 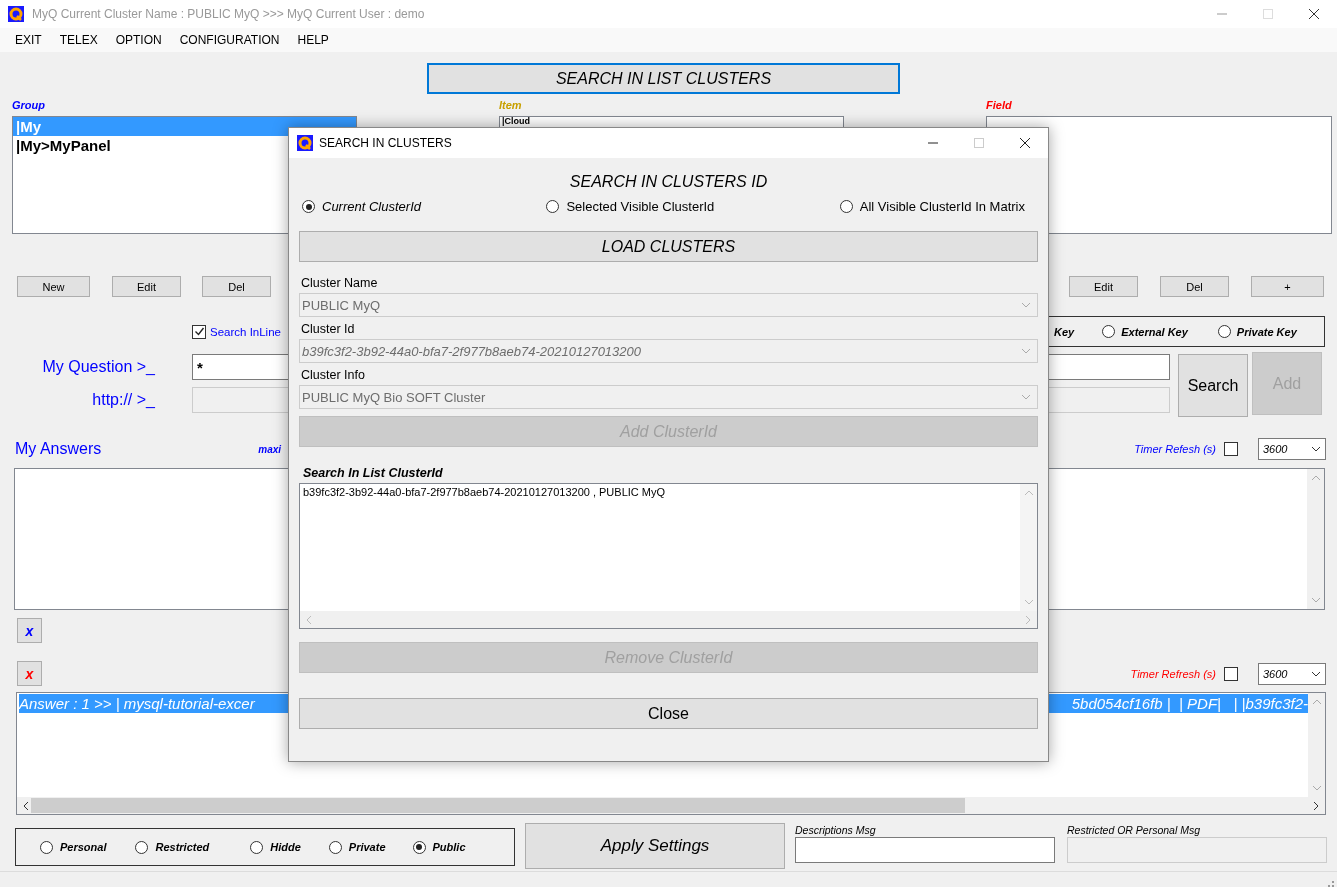 I want to click on visibility-radio: Personal, so click(x=73, y=847).